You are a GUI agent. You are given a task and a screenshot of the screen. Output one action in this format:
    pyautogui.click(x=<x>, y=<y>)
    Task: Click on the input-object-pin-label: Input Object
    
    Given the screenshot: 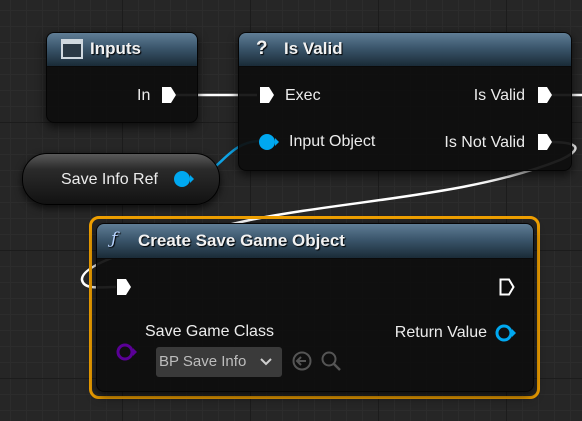 What is the action you would take?
    pyautogui.click(x=332, y=141)
    